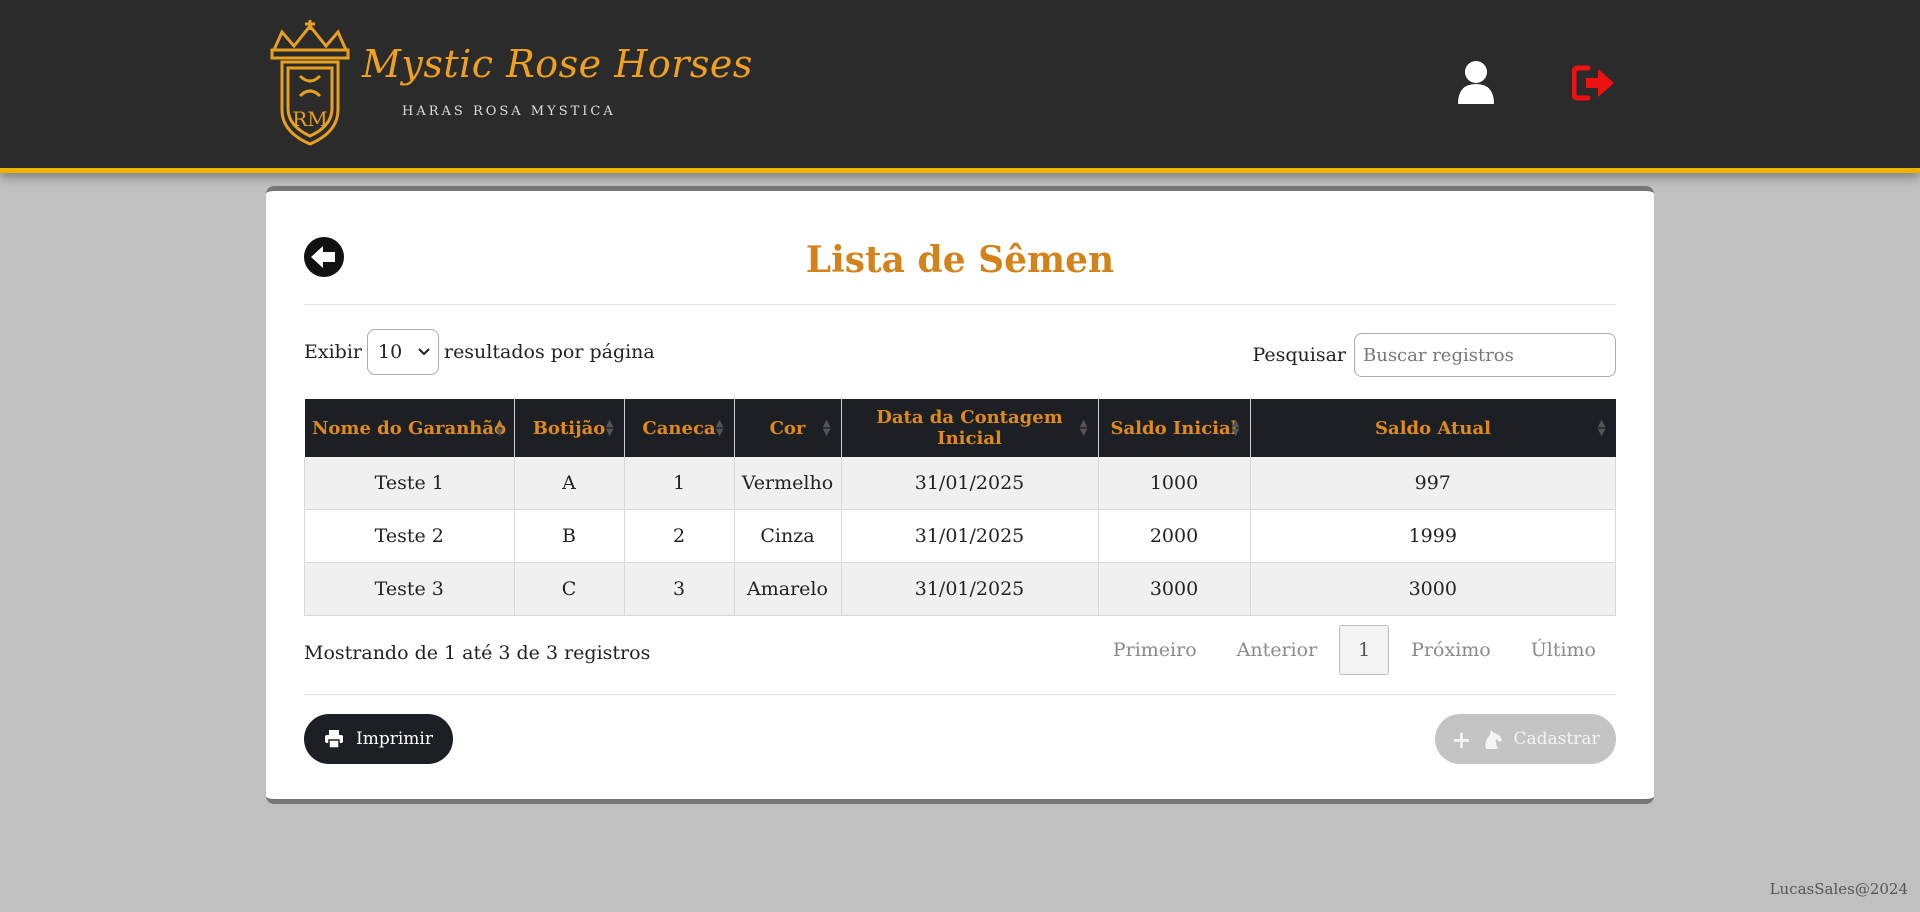  Describe the element at coordinates (1493, 739) in the screenshot. I see `horse-icon` at that location.